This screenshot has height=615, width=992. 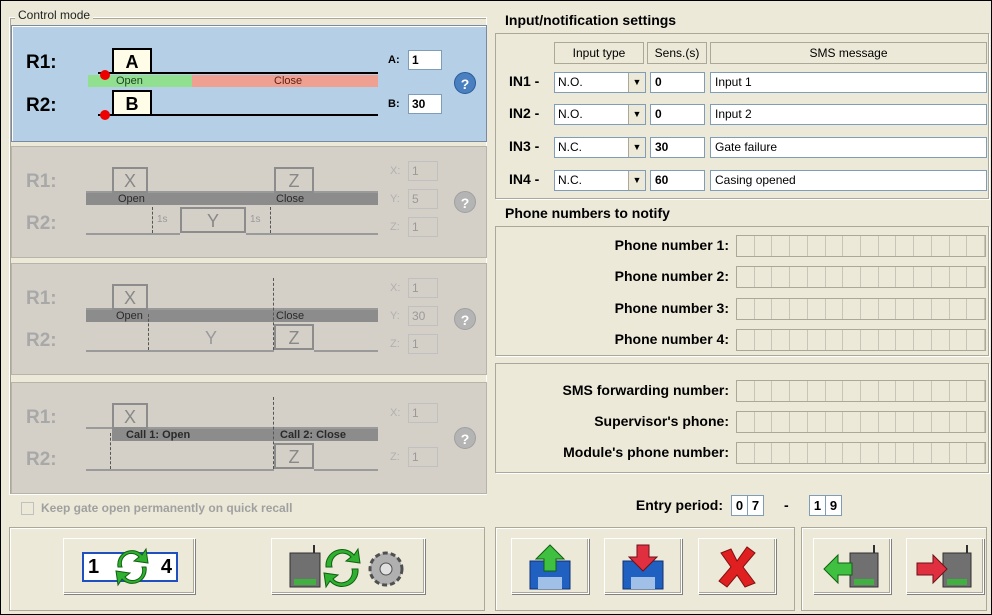 I want to click on header-sens: Sens.(s), so click(x=677, y=53).